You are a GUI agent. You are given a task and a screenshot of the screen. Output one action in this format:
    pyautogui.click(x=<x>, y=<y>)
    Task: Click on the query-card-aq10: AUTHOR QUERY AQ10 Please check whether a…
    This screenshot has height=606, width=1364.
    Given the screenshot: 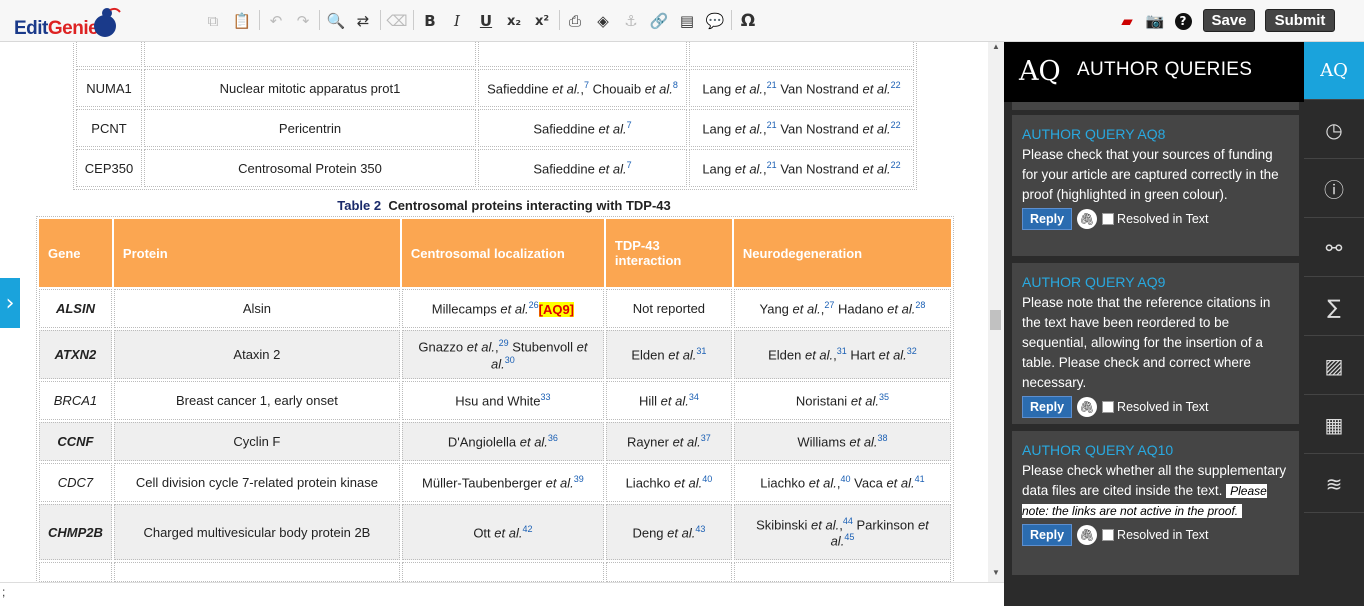 What is the action you would take?
    pyautogui.click(x=1155, y=503)
    